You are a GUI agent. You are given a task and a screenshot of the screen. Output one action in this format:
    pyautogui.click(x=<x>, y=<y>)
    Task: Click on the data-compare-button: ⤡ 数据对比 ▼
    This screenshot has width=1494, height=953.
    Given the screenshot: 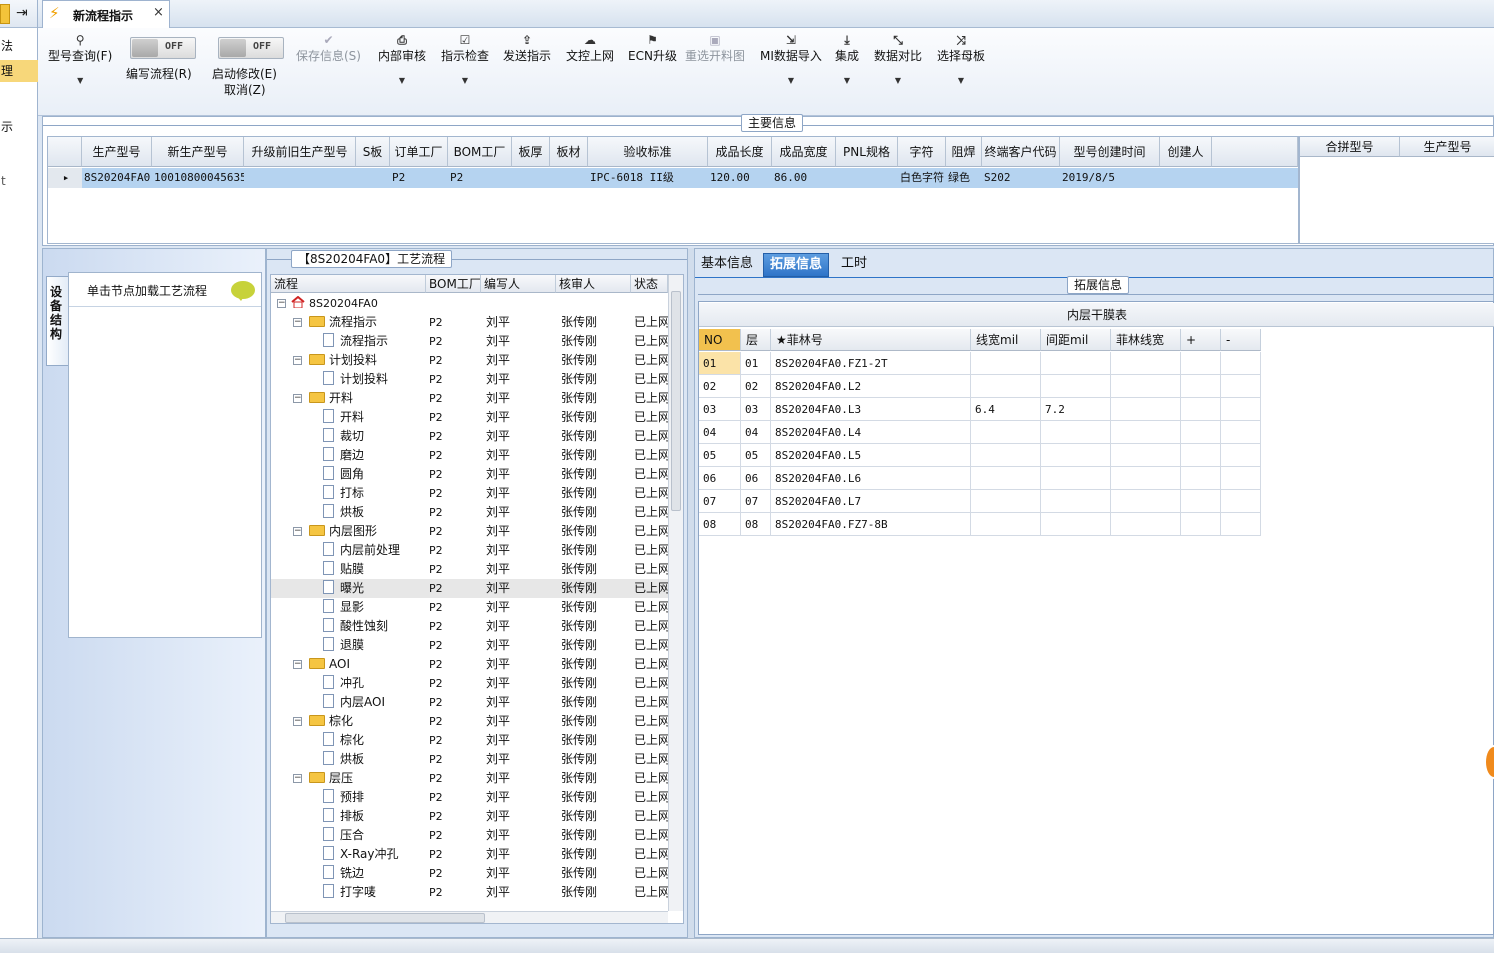 What is the action you would take?
    pyautogui.click(x=898, y=58)
    